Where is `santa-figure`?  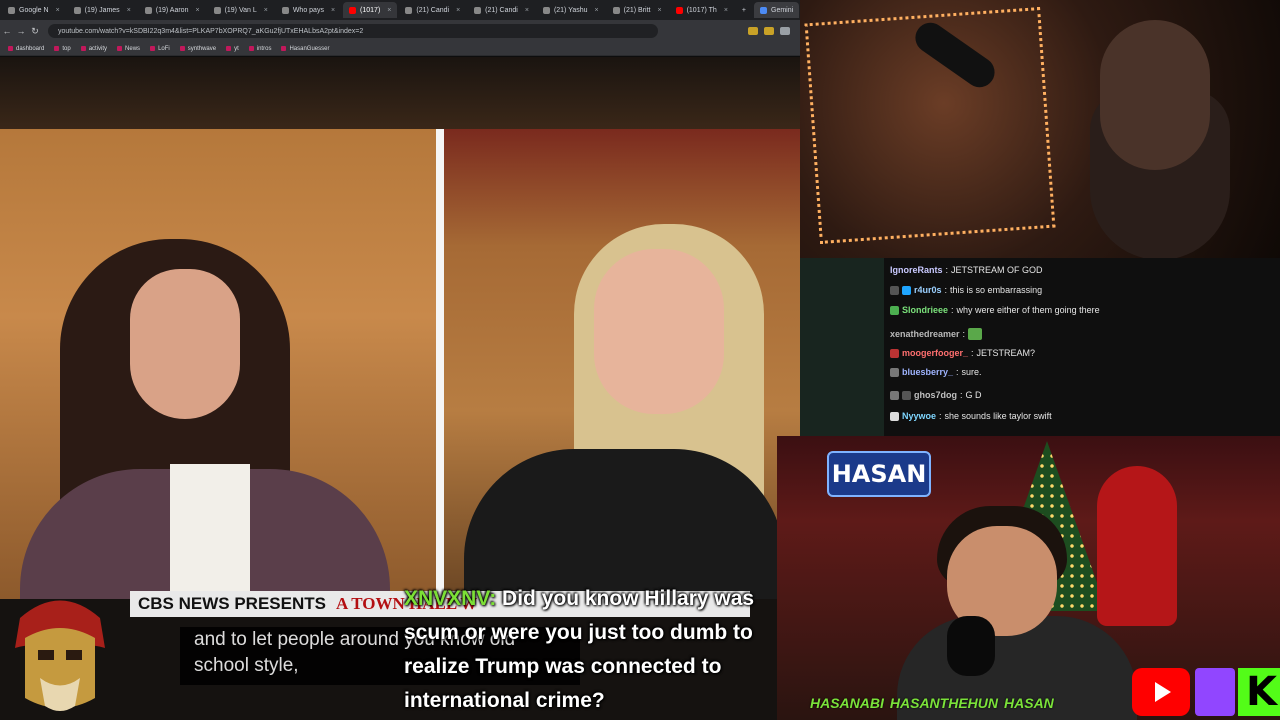
santa-figure is located at coordinates (1137, 546).